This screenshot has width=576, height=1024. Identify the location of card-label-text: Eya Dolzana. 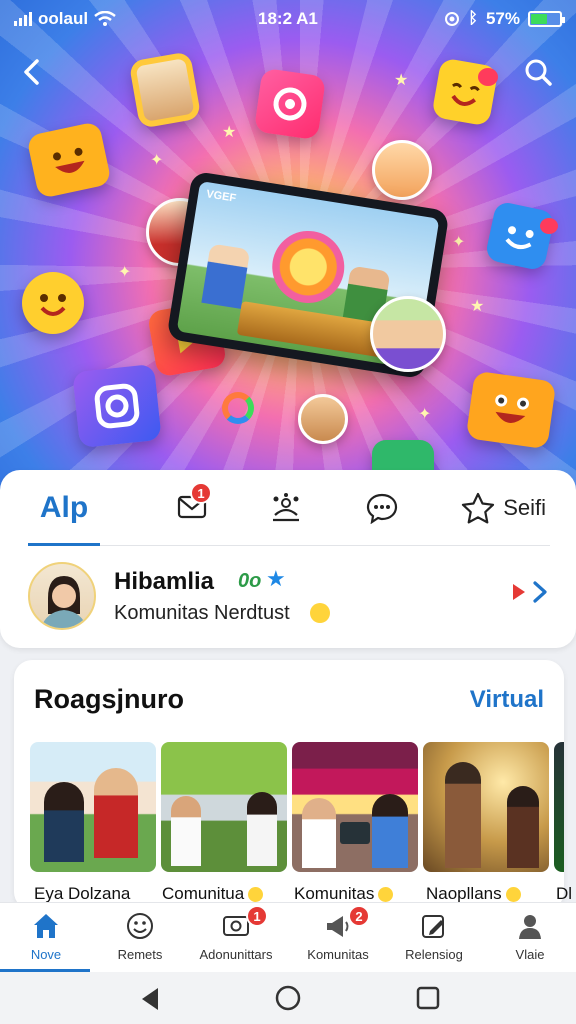
(82, 893).